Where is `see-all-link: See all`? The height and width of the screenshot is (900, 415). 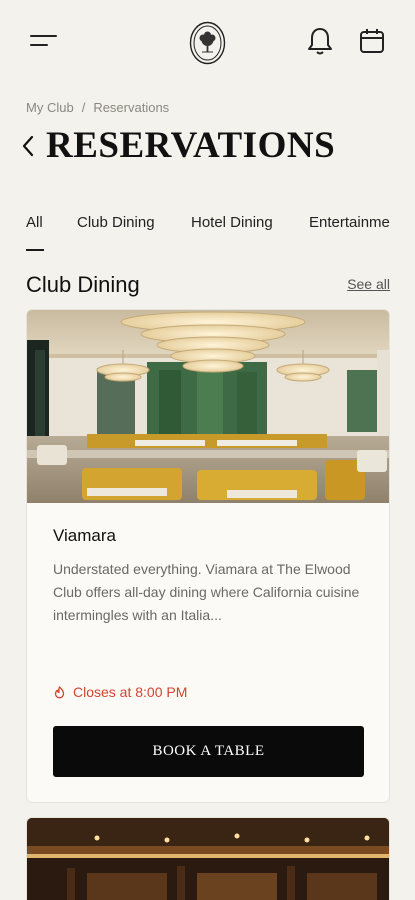 see-all-link: See all is located at coordinates (368, 284).